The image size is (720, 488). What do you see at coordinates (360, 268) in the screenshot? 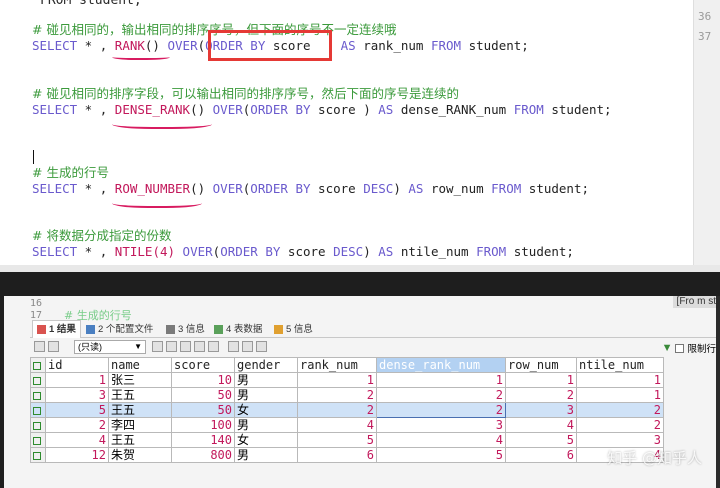
I see `editor-bottom-strip` at bounding box center [360, 268].